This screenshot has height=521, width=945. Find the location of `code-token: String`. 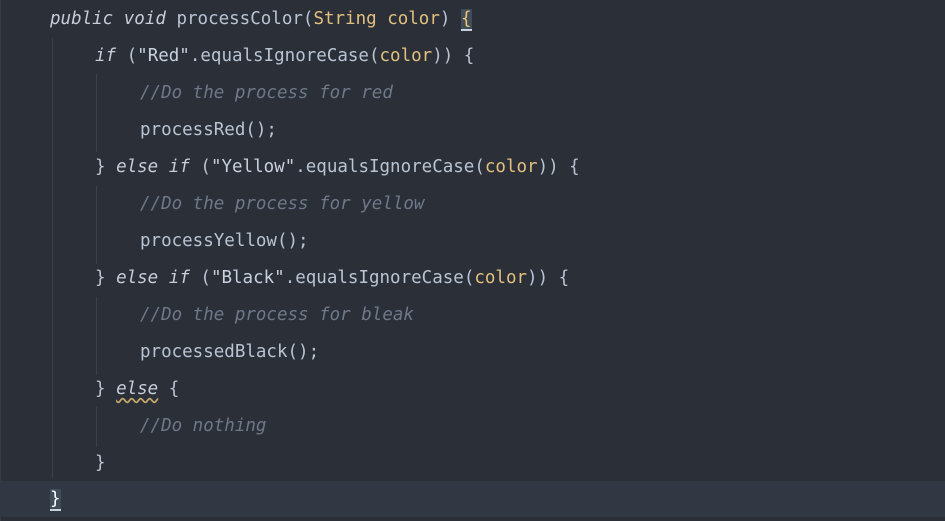

code-token: String is located at coordinates (345, 19).